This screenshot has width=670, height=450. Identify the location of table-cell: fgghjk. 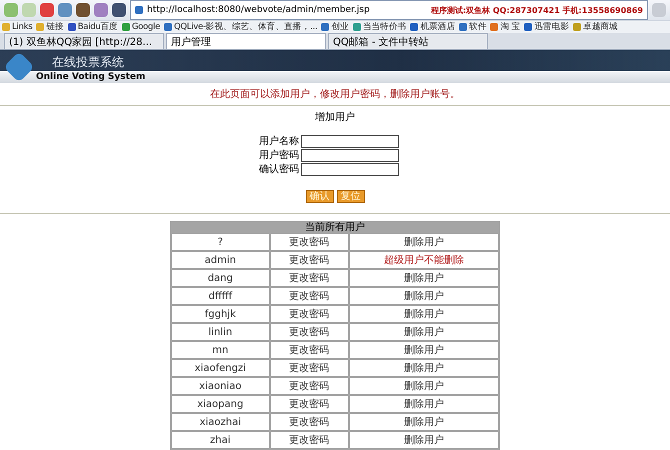
(220, 314).